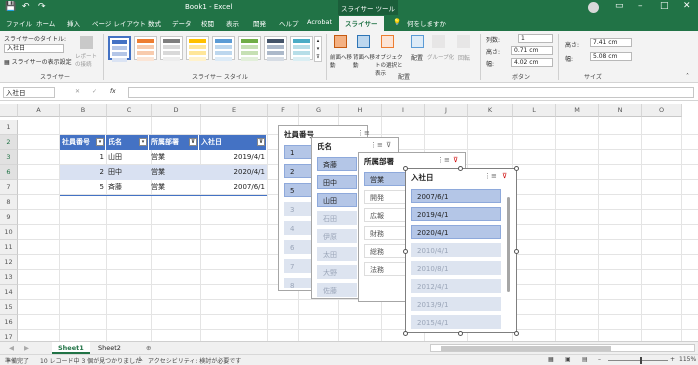 The width and height of the screenshot is (698, 365). What do you see at coordinates (464, 57) in the screenshot?
I see `rotate-button: 回転` at bounding box center [464, 57].